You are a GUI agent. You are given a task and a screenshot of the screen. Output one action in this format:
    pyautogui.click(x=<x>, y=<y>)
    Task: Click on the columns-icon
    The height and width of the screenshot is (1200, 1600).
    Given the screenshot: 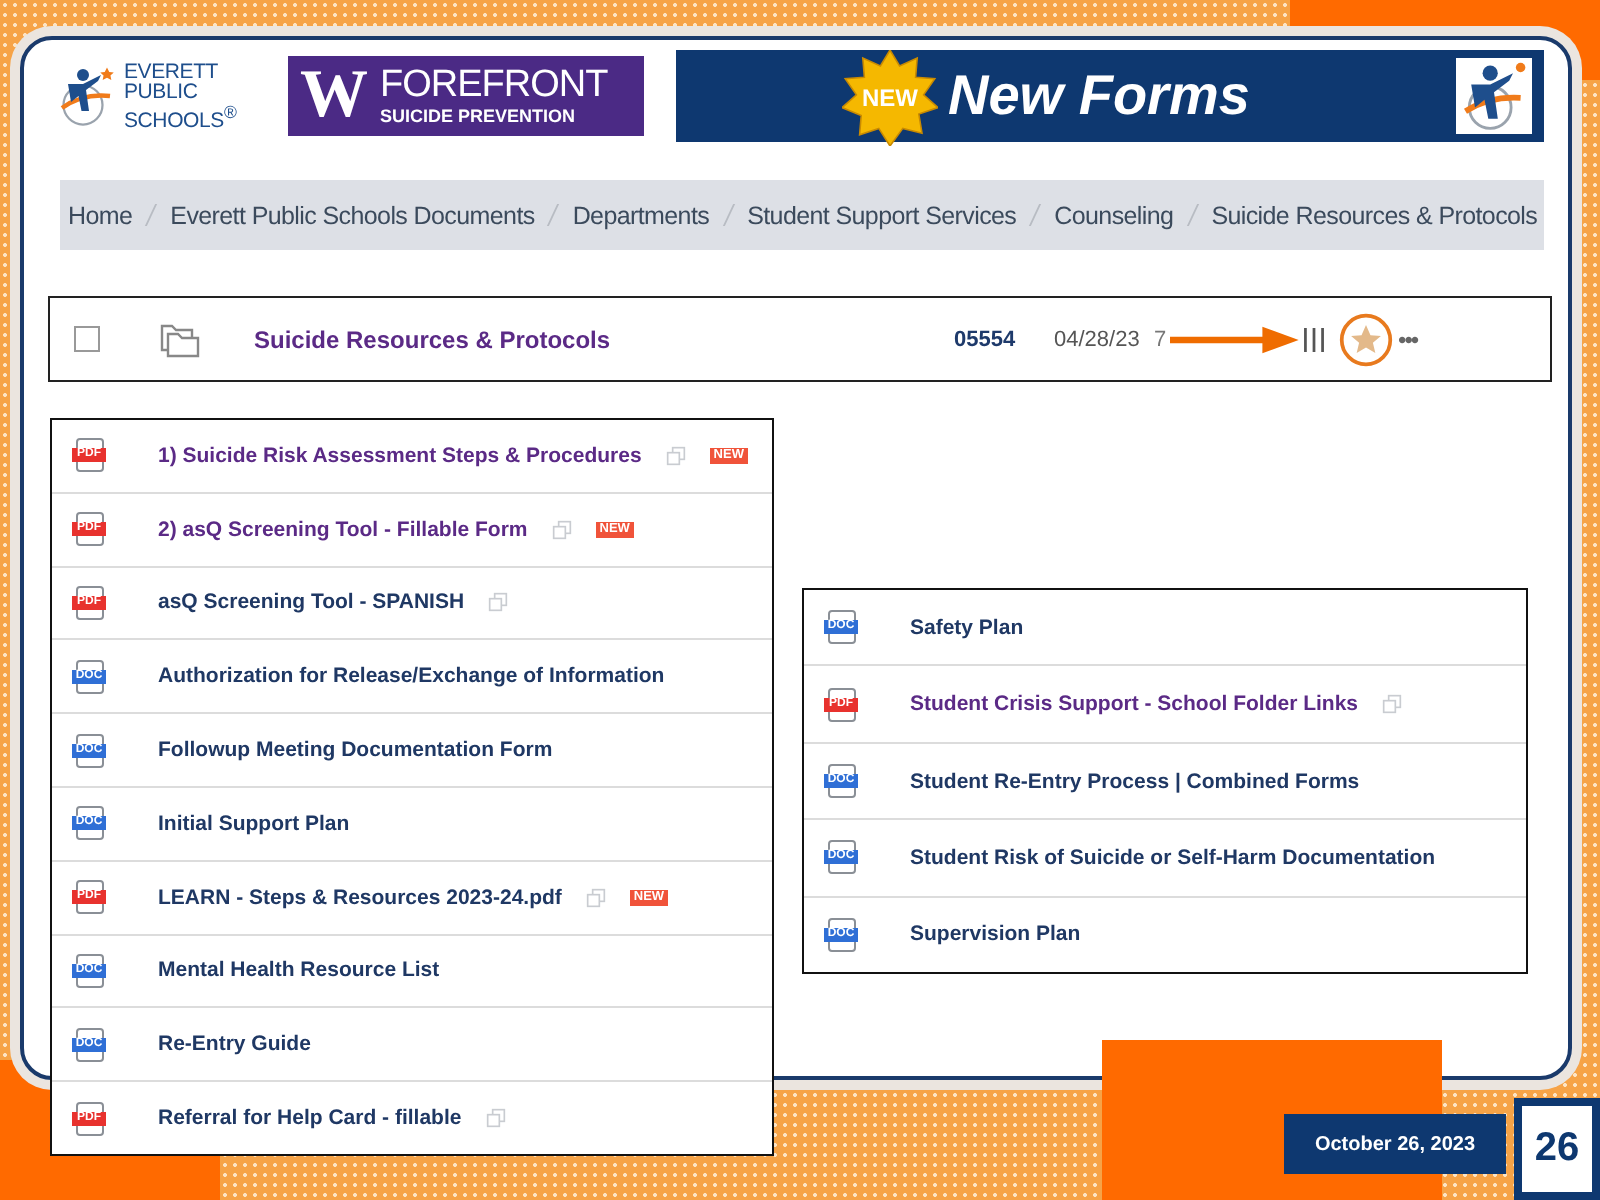 What is the action you would take?
    pyautogui.click(x=1314, y=339)
    